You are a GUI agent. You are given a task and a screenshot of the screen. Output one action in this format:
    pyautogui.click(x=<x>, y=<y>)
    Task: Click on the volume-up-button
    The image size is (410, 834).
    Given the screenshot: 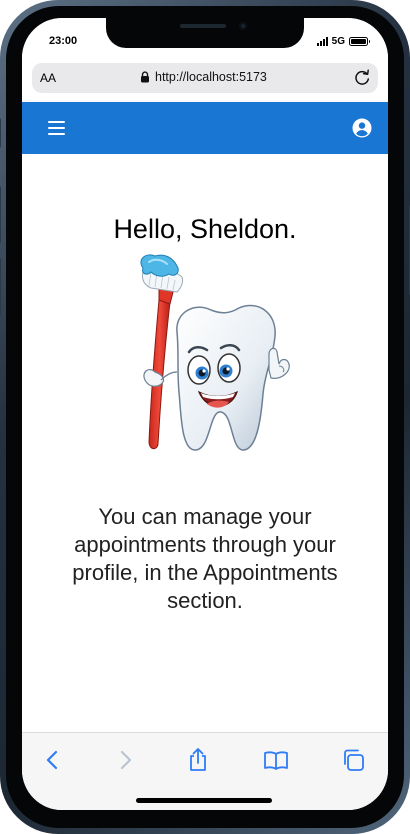 What is the action you would take?
    pyautogui.click(x=0, y=215)
    